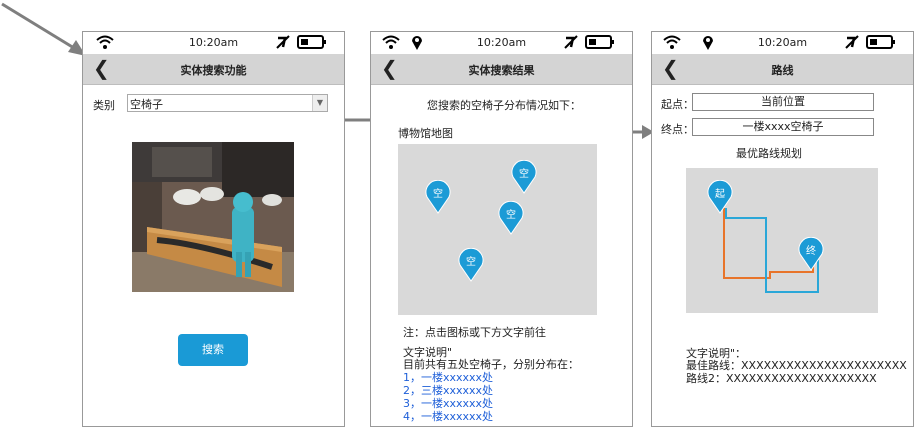 The height and width of the screenshot is (442, 915). I want to click on category-select-value: 空椅子, so click(146, 104).